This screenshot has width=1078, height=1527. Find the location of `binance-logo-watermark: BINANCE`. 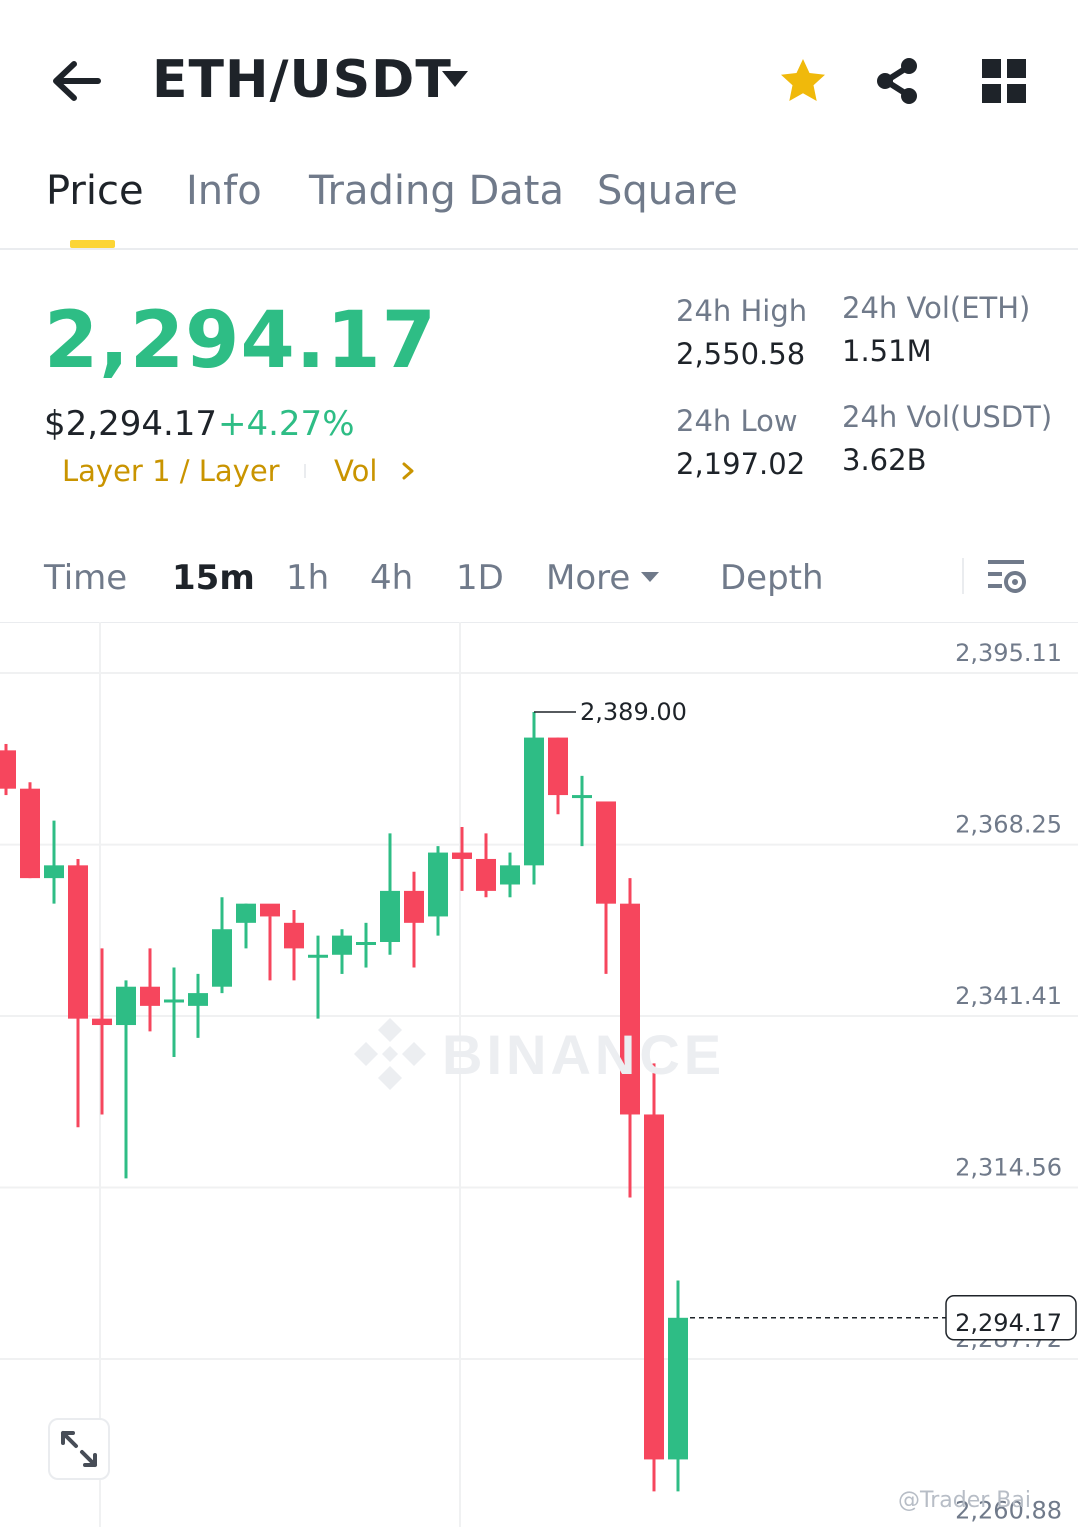

binance-logo-watermark: BINANCE is located at coordinates (539, 1054).